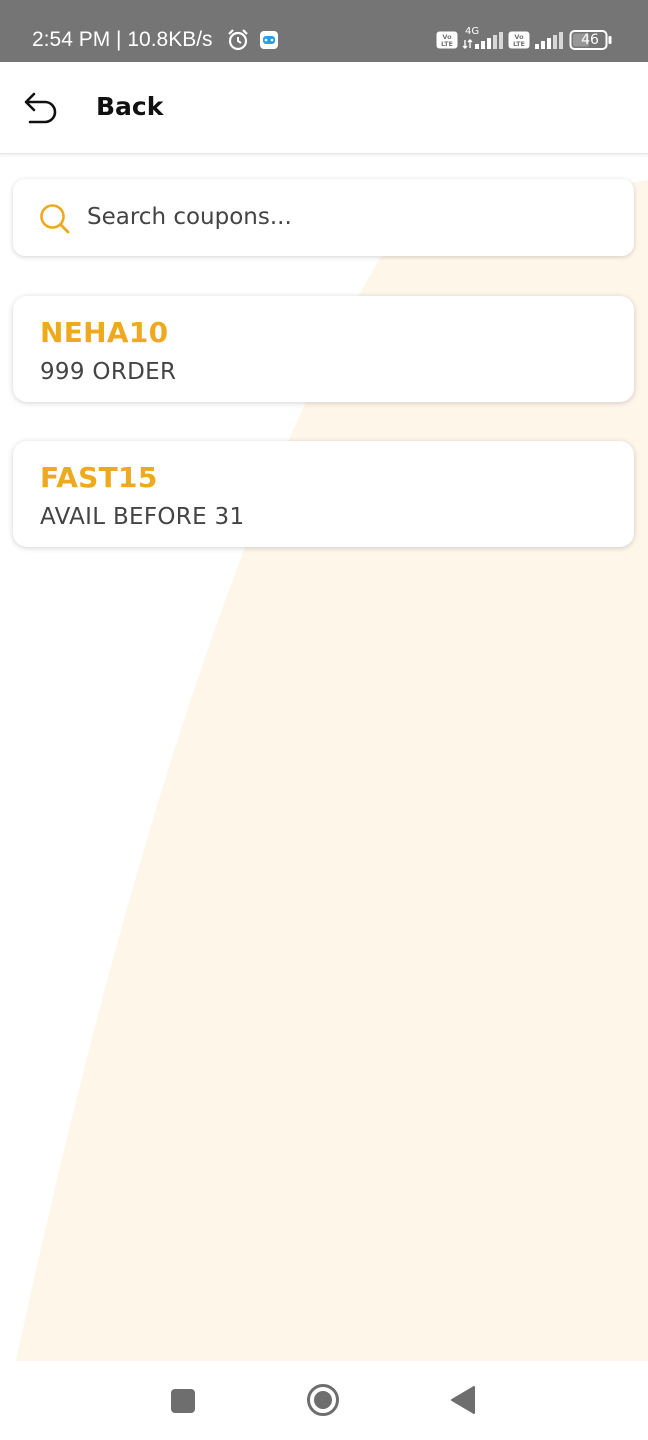 The width and height of the screenshot is (648, 1440). I want to click on coupon-description: AVAIL BEFORE 31, so click(142, 517).